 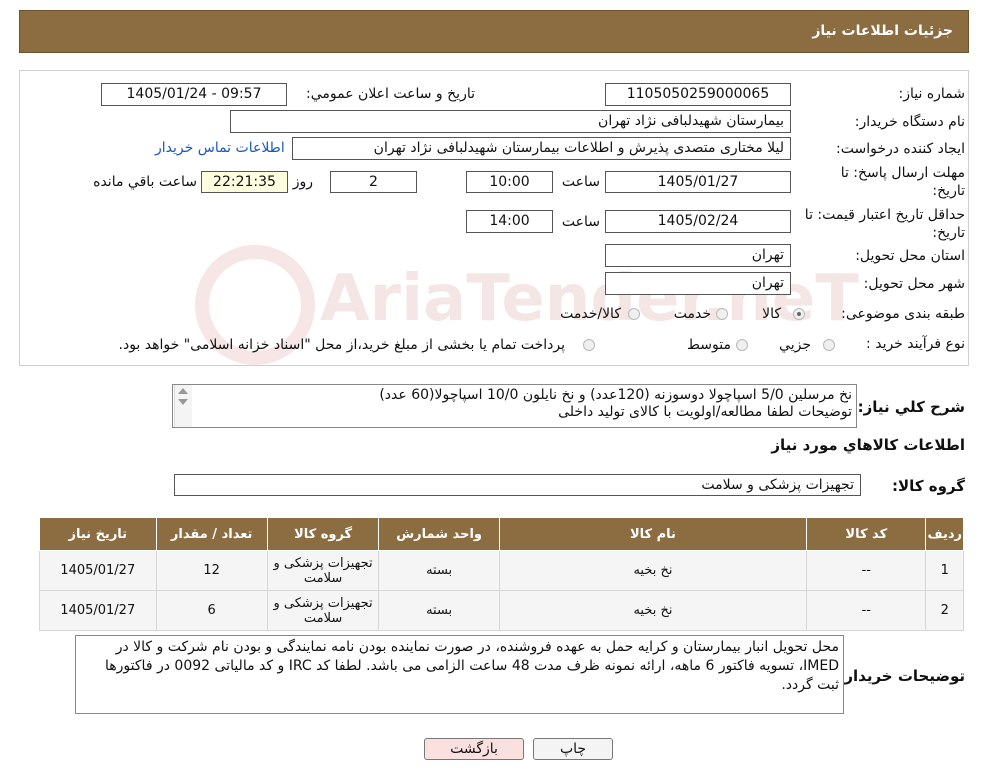 I want to click on items-section-title: اطلاعات کالاهاي مورد نياز, so click(x=868, y=445).